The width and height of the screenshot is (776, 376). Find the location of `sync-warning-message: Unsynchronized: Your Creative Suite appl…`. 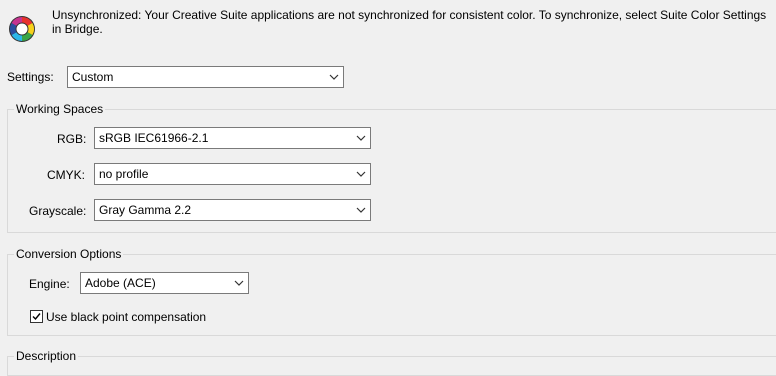

sync-warning-message: Unsynchronized: Your Creative Suite appl… is located at coordinates (409, 22).